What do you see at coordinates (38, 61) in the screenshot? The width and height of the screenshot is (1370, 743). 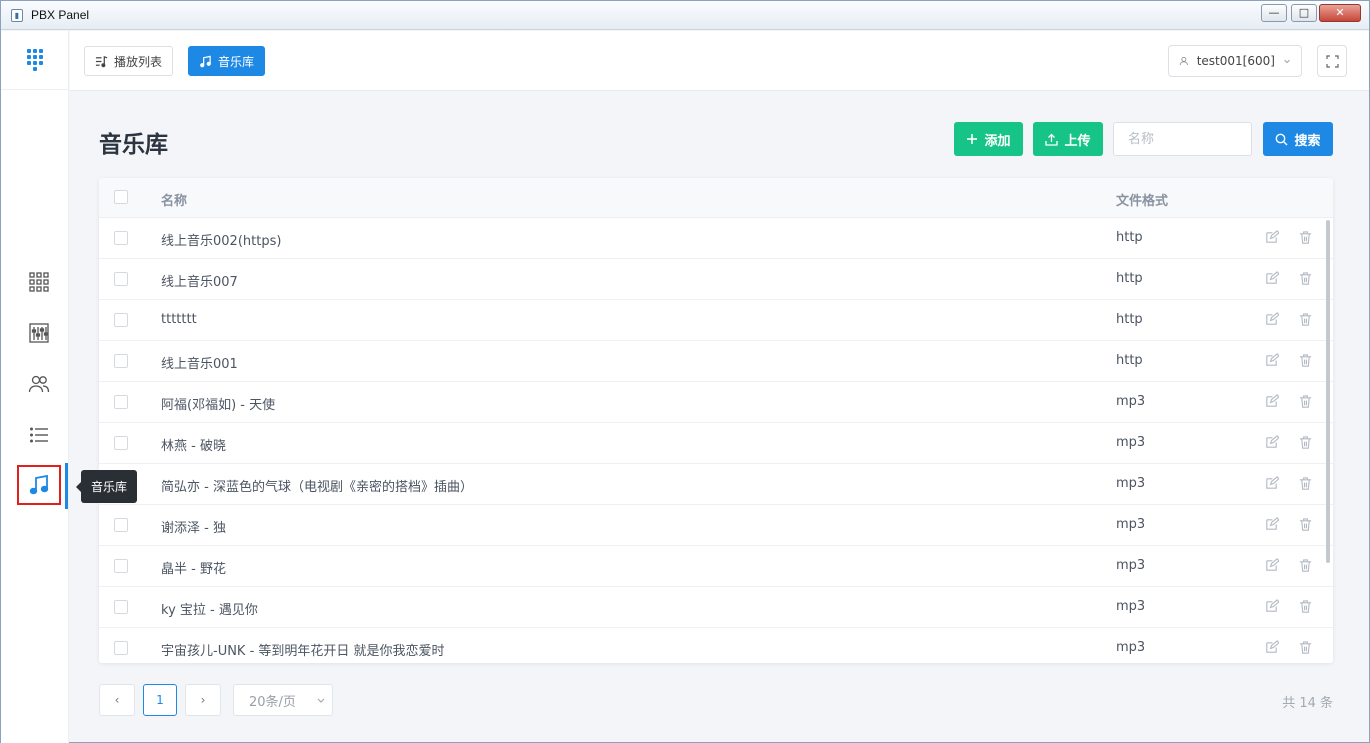 I see `logo-icon` at bounding box center [38, 61].